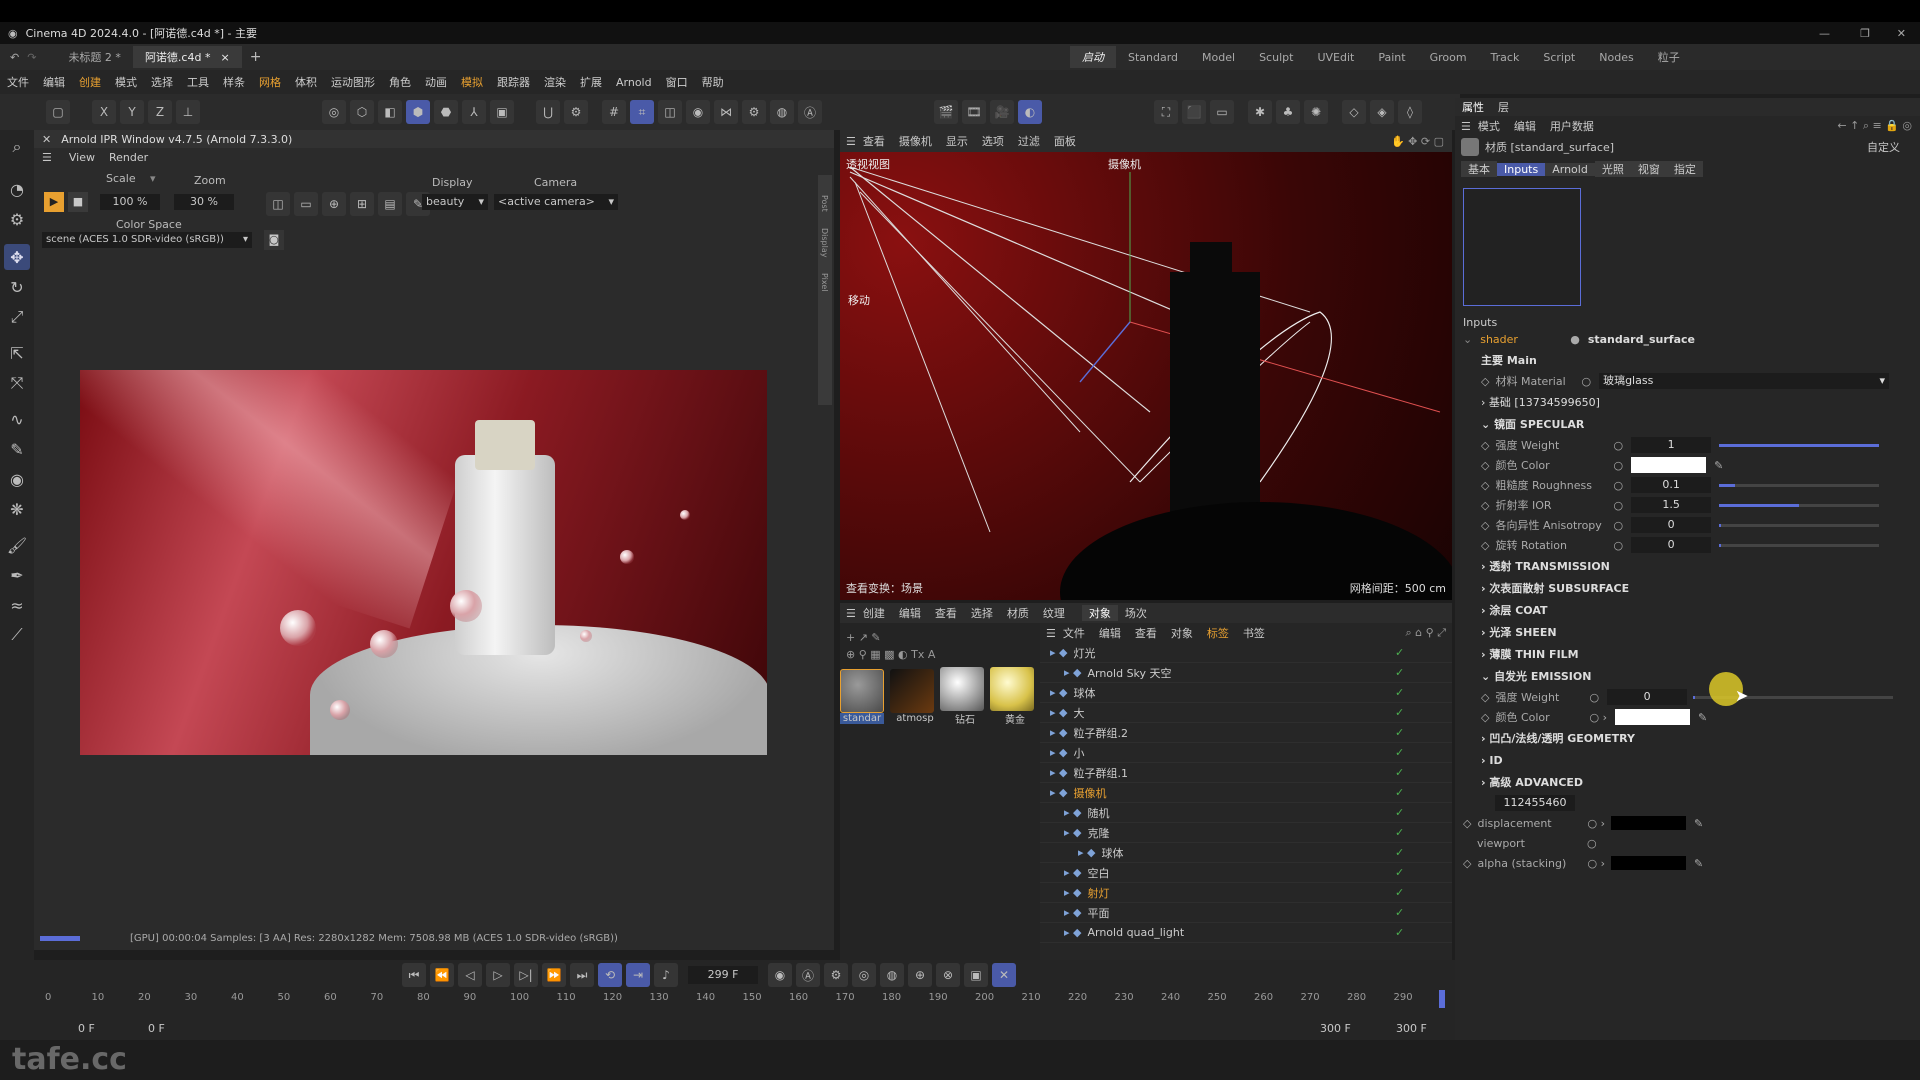 This screenshot has width=1920, height=1080. Describe the element at coordinates (1074, 633) in the screenshot. I see `object-menu-item: 文件` at that location.